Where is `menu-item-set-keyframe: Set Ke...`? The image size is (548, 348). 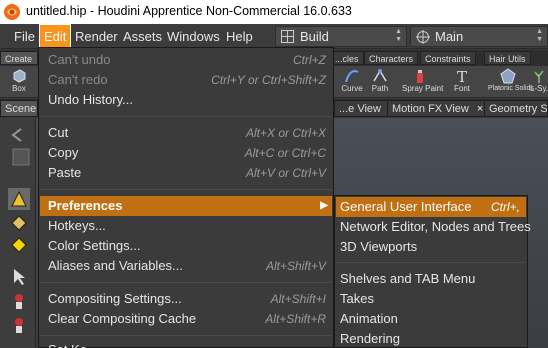 menu-item-set-keyframe: Set Ke... is located at coordinates (186, 344).